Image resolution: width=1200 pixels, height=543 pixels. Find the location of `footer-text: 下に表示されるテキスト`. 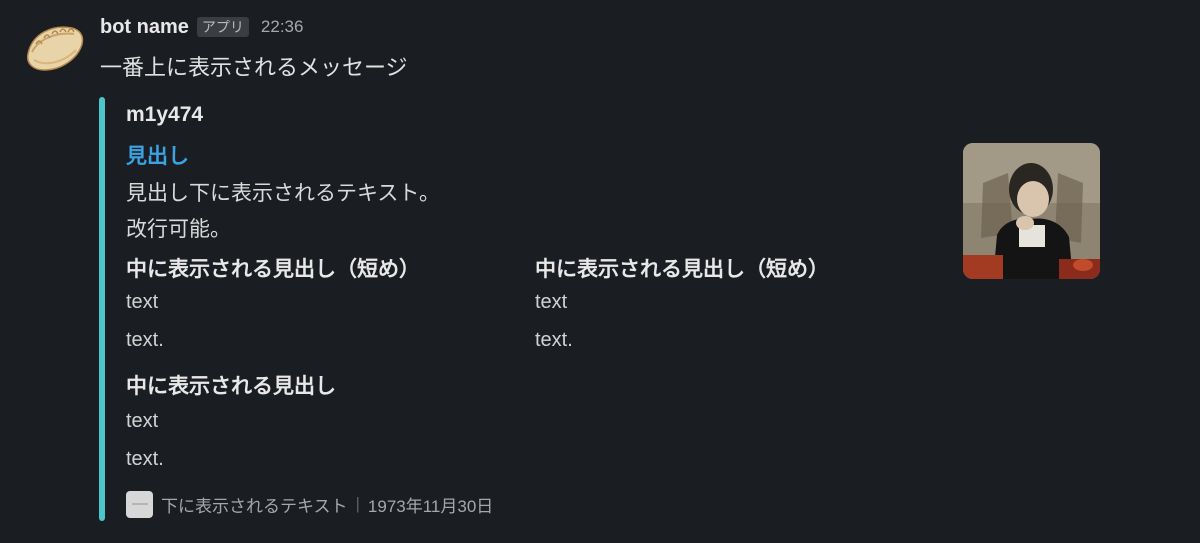

footer-text: 下に表示されるテキスト is located at coordinates (254, 506).